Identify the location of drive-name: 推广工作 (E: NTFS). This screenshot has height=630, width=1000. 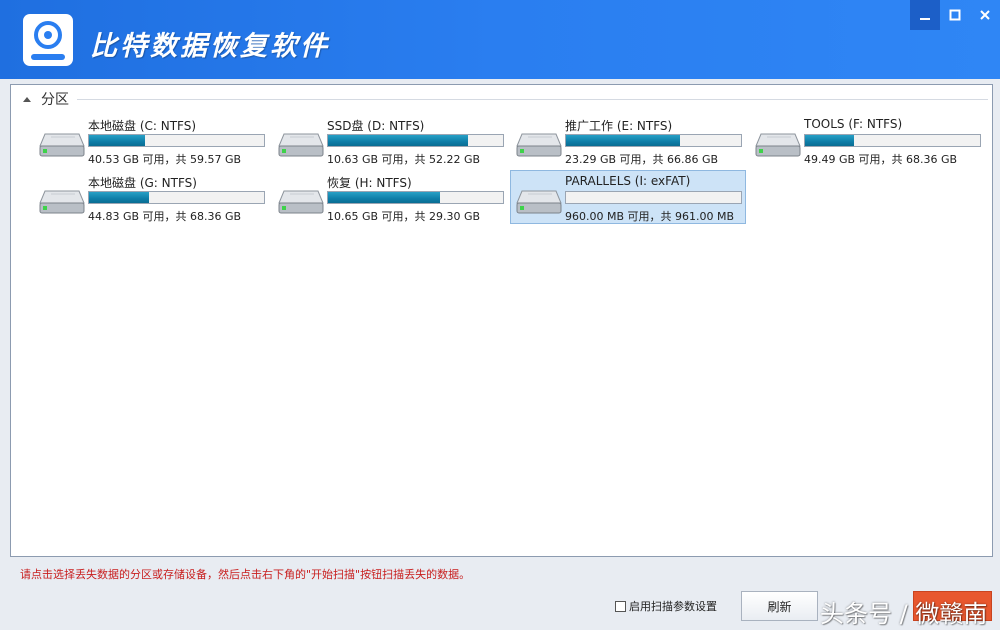
(619, 126).